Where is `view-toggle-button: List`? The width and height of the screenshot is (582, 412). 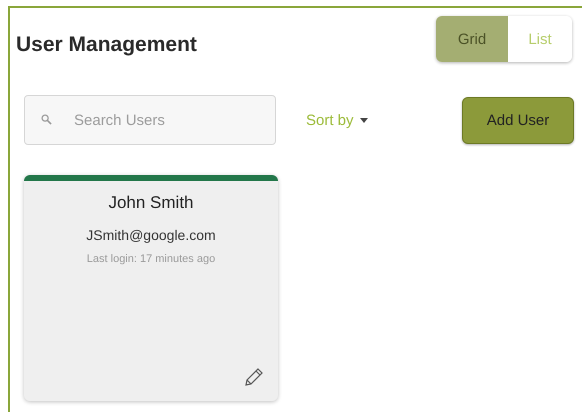
view-toggle-button: List is located at coordinates (540, 39).